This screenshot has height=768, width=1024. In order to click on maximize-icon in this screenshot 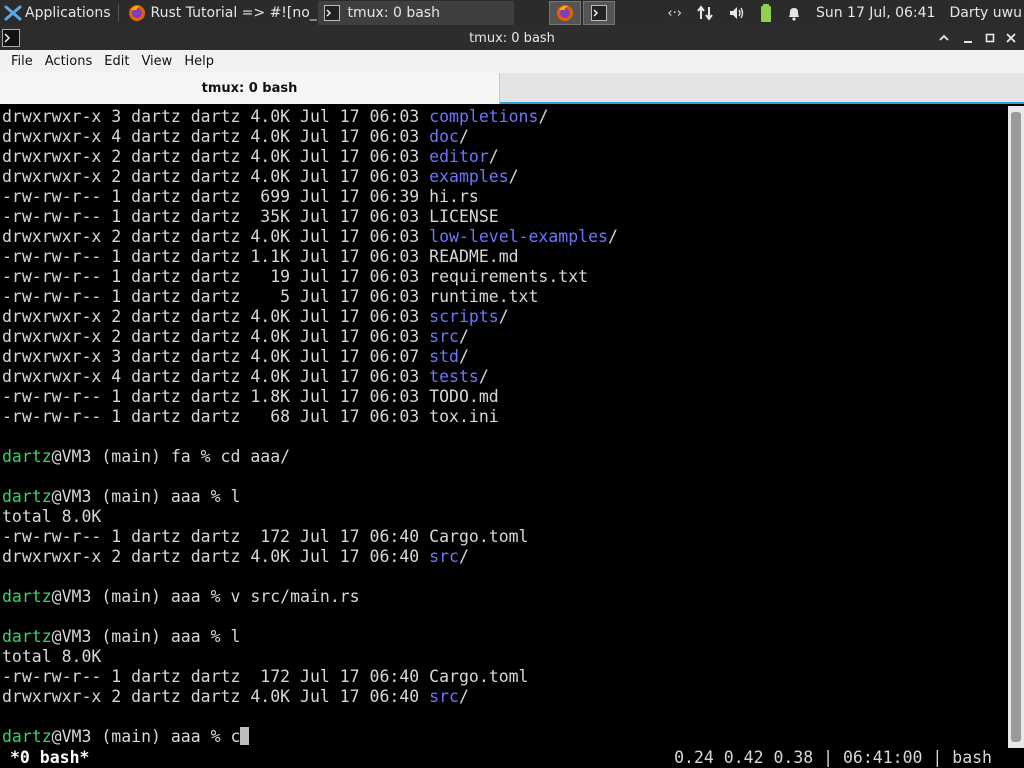, I will do `click(990, 38)`.